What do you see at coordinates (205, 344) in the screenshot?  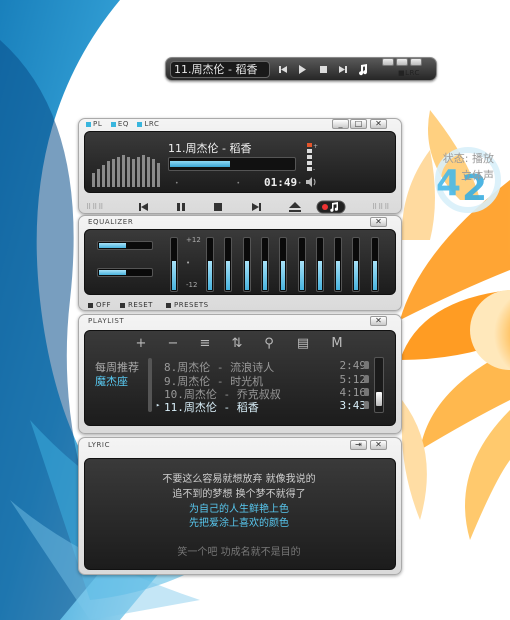 I see `playlist-list-button: ≡` at bounding box center [205, 344].